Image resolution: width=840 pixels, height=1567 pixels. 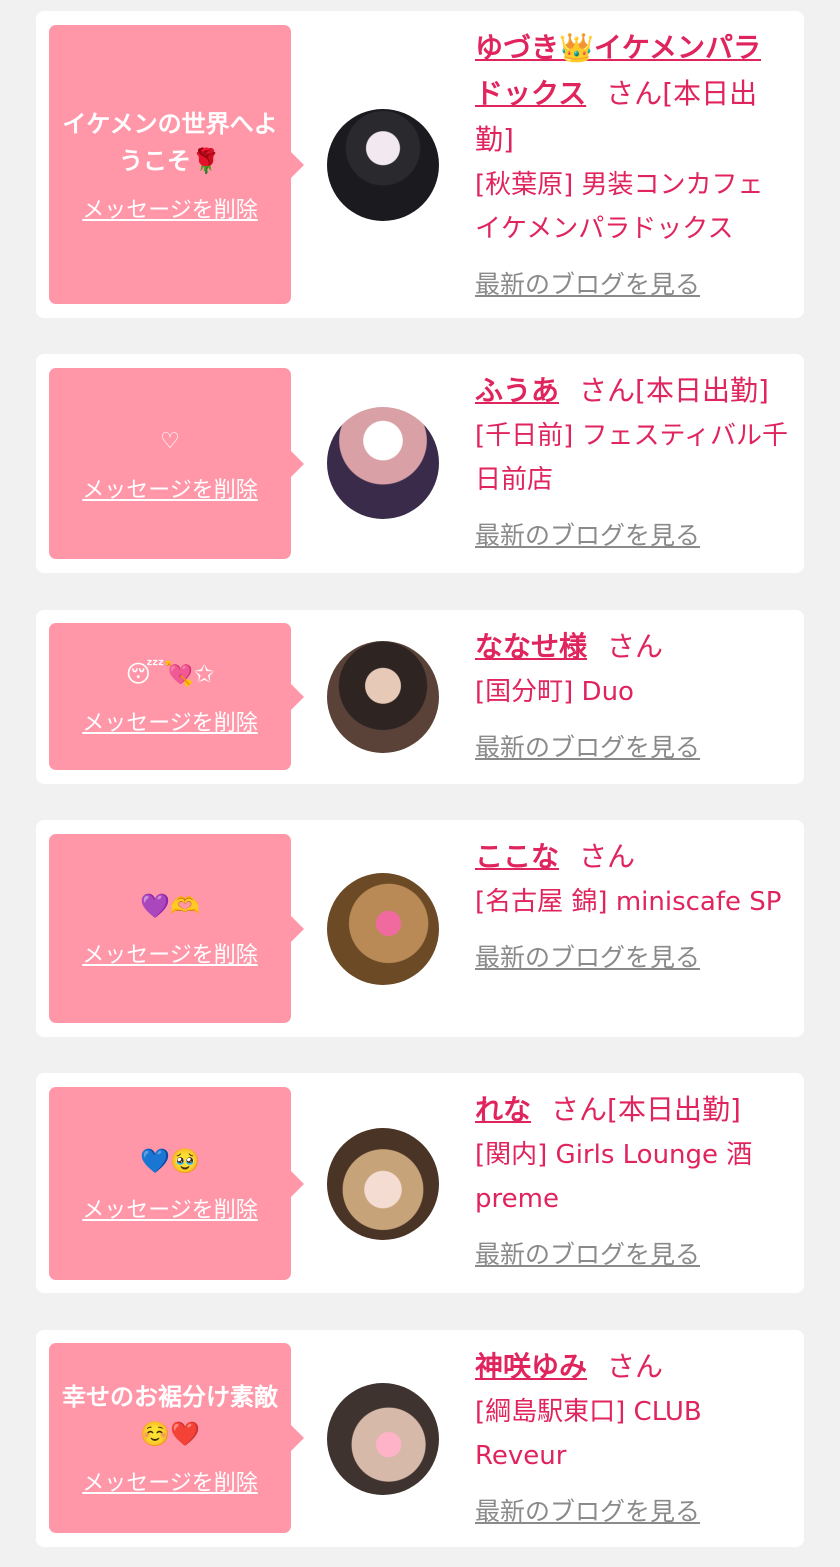 What do you see at coordinates (531, 646) in the screenshot?
I see `cast-name-link: ななせ様` at bounding box center [531, 646].